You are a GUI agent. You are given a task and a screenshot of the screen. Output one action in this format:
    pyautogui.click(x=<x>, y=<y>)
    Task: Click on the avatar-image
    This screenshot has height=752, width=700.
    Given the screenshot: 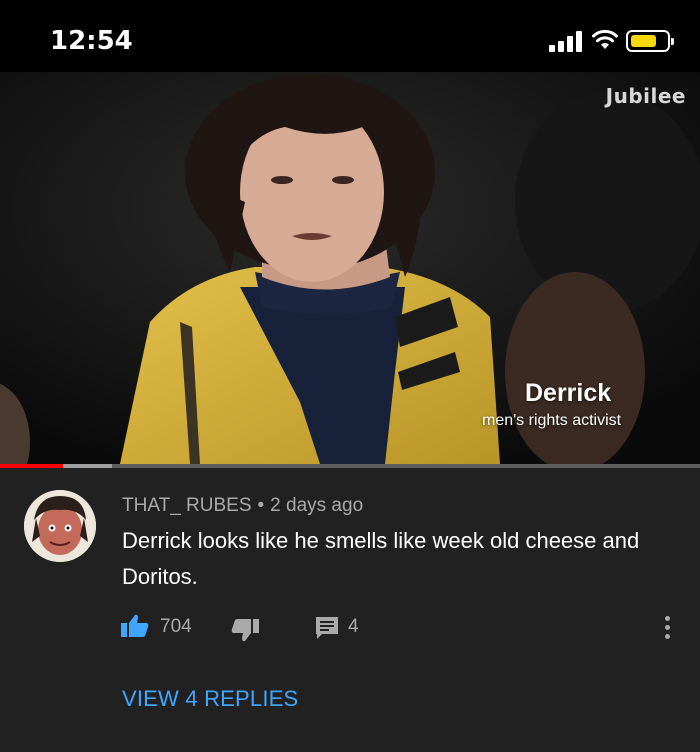 What is the action you would take?
    pyautogui.click(x=60, y=526)
    